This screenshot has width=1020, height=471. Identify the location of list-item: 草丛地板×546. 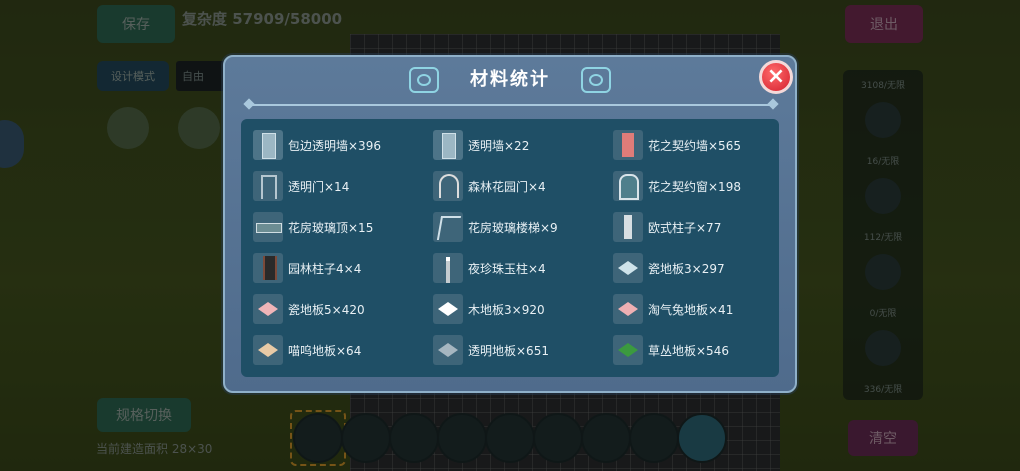
(703, 350).